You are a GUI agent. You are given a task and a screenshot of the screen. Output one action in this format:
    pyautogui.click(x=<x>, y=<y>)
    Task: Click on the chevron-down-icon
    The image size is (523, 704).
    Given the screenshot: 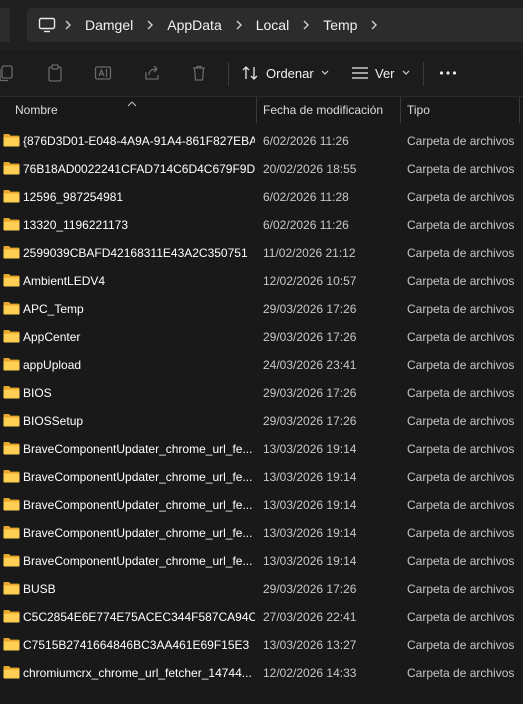 What is the action you would take?
    pyautogui.click(x=406, y=73)
    